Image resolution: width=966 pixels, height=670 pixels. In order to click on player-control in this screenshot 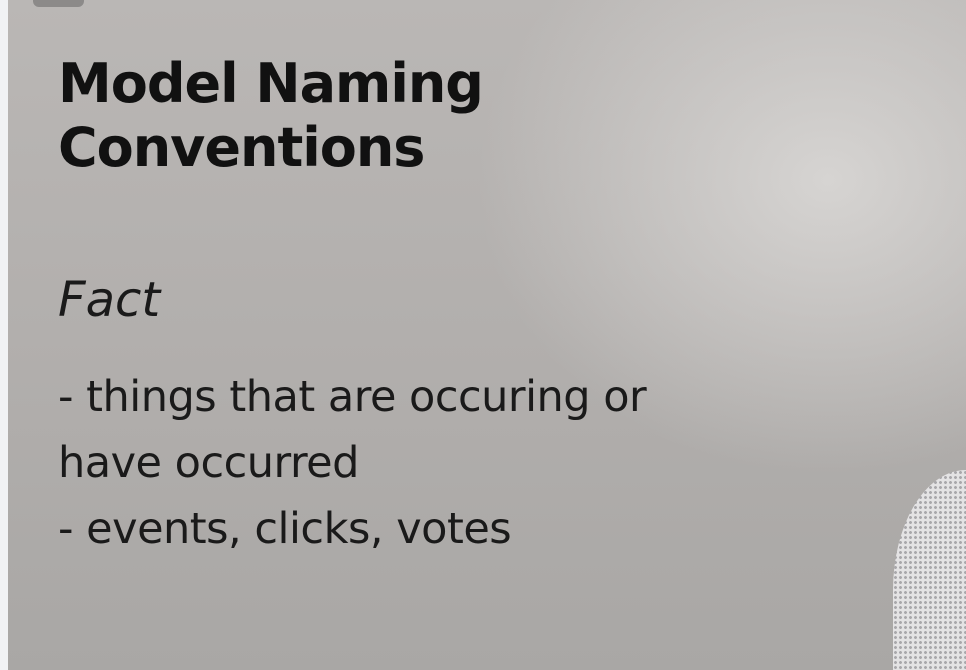, I will do `click(58, 3)`.